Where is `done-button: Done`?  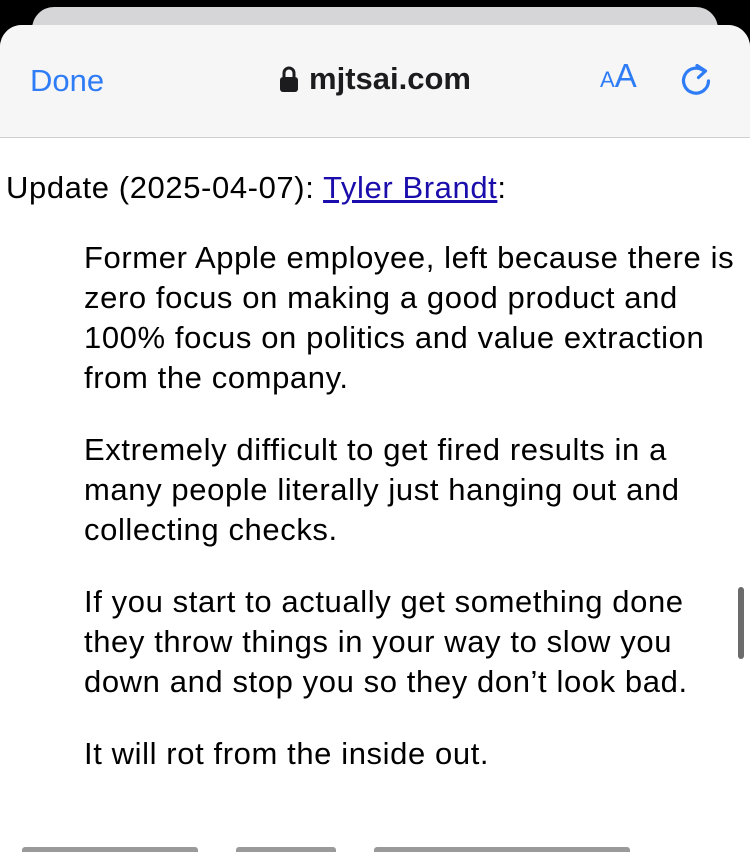
done-button: Done is located at coordinates (67, 81).